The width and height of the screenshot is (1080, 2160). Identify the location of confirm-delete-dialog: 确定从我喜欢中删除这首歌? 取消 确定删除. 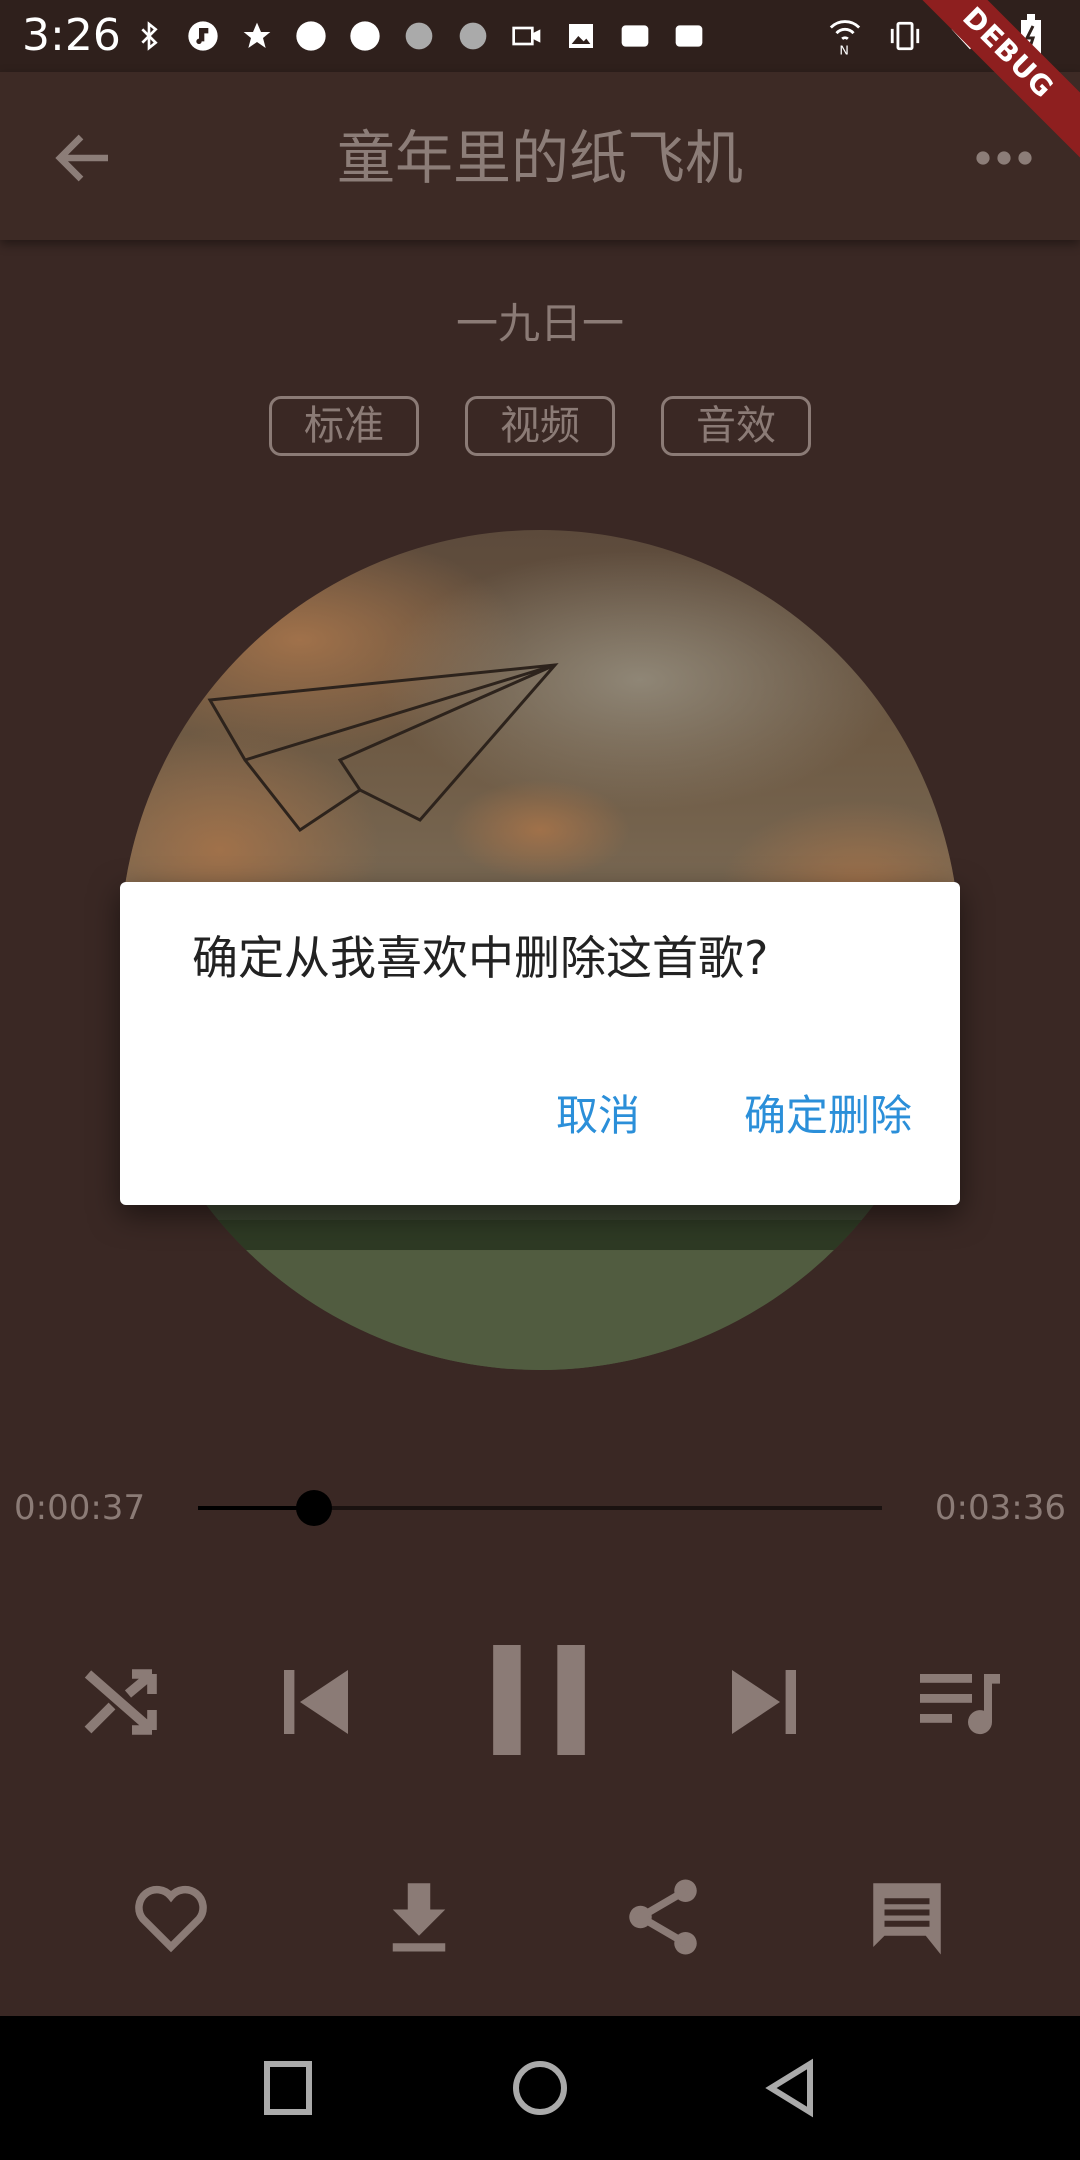
(540, 1043).